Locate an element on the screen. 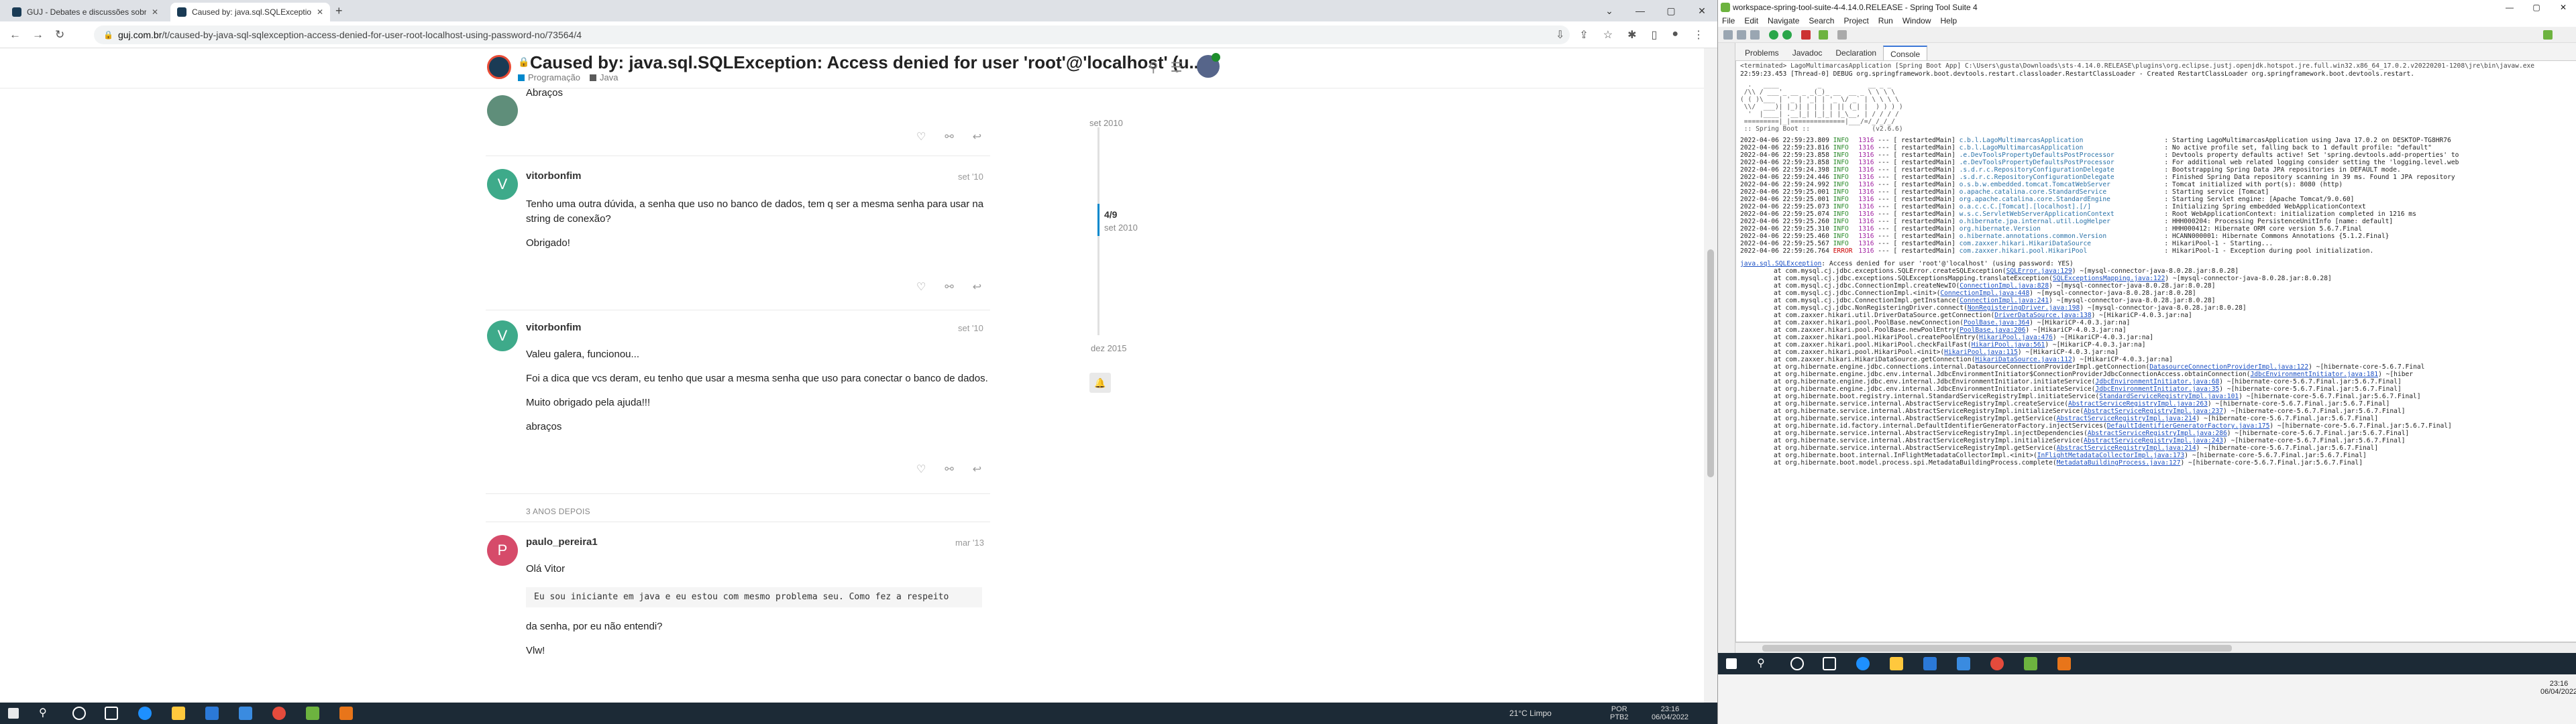  language-indicator: POR PTB2 is located at coordinates (1619, 713).